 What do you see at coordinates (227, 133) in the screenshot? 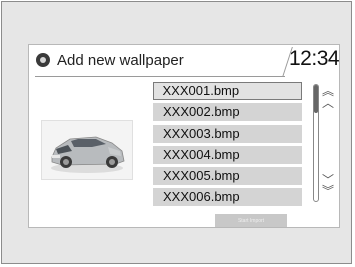
I see `file-list-item: XXX003.bmp` at bounding box center [227, 133].